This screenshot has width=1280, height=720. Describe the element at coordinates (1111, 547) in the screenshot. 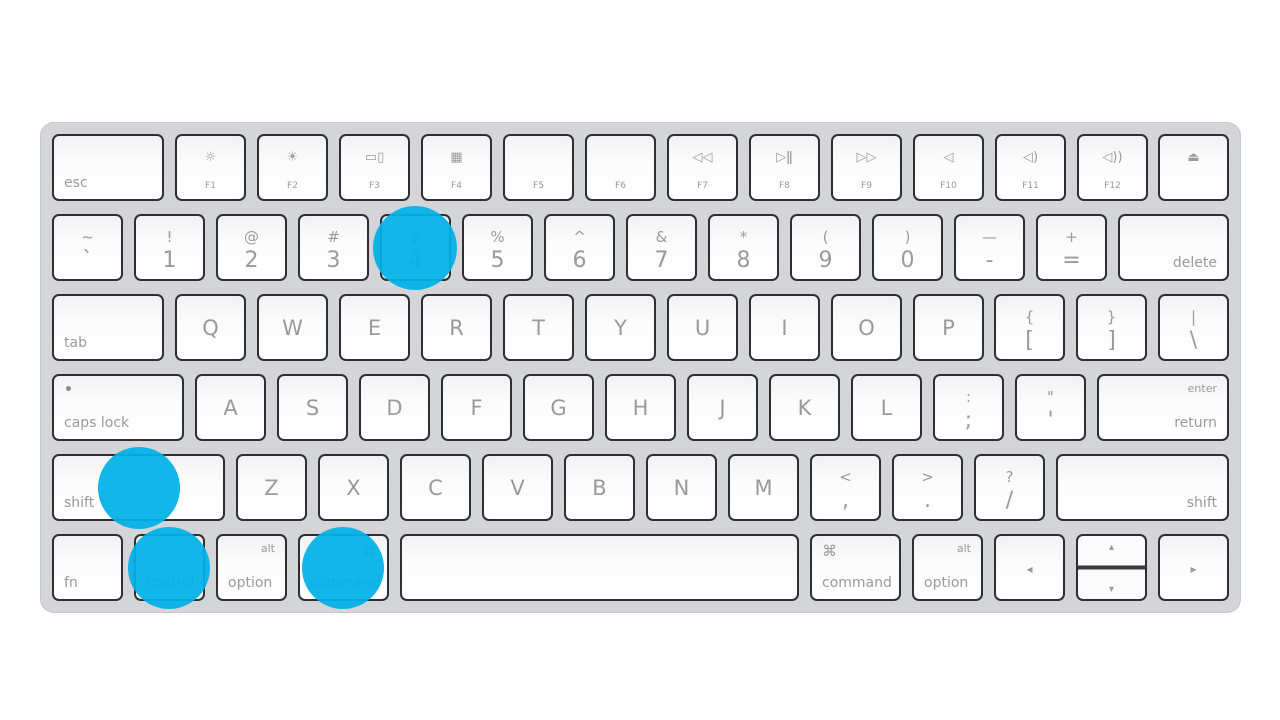

I see `arrow-up-icon: ▴` at that location.